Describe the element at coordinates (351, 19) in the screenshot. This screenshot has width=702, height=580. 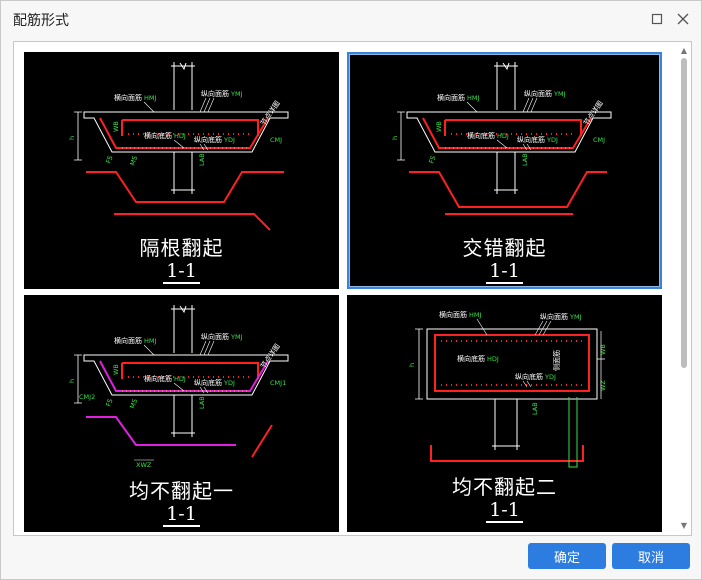
I see `title-bar: 配筋形式` at that location.